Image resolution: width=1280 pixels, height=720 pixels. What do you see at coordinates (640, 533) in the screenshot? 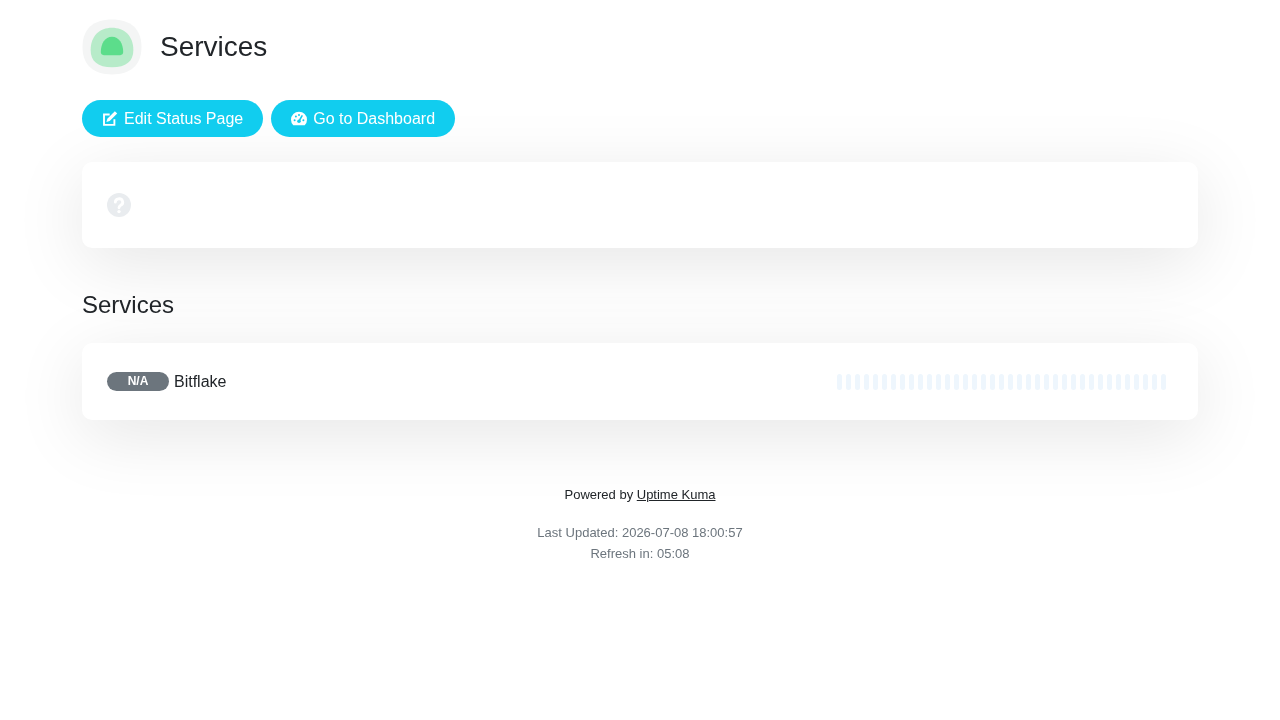
I see `last-updated-text: Last Updated: 2026-07-08 18:00:57` at bounding box center [640, 533].